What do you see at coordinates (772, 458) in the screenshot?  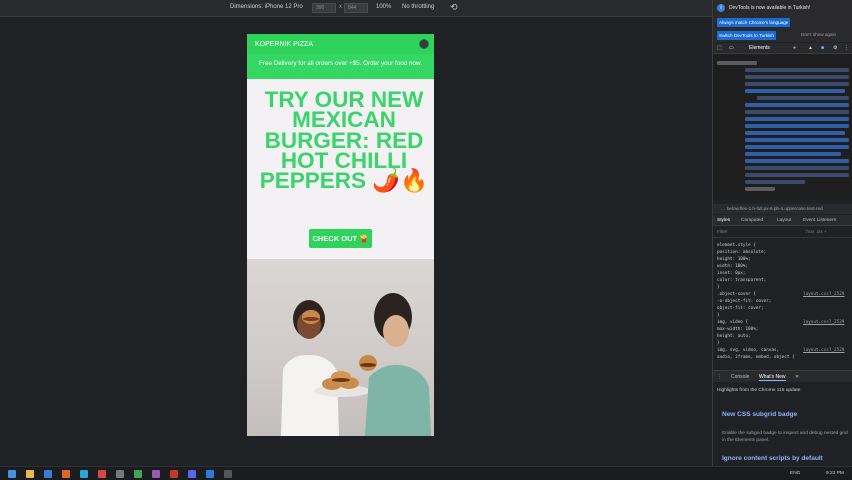 I see `feature-heading-content-scripts: Ignore content scripts by default` at bounding box center [772, 458].